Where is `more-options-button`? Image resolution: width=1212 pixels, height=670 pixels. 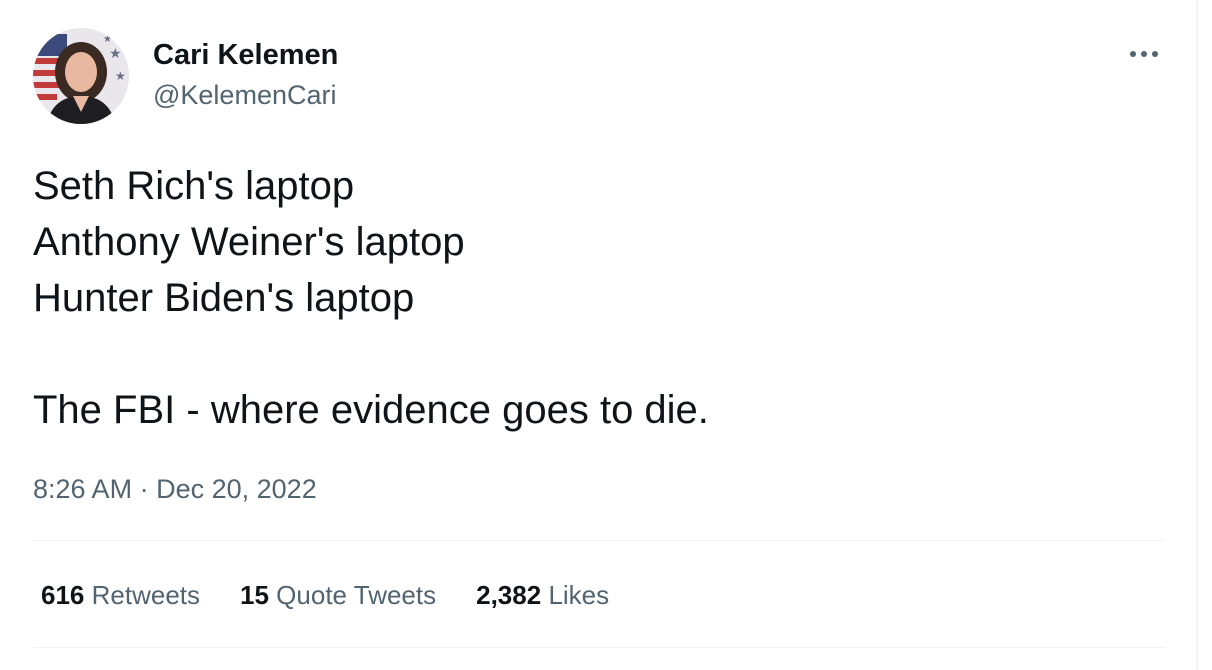
more-options-button is located at coordinates (1144, 54).